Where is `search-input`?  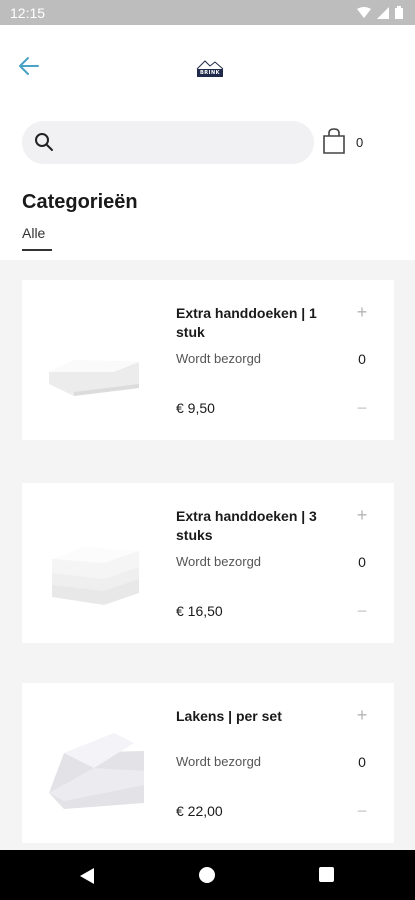 search-input is located at coordinates (182, 142).